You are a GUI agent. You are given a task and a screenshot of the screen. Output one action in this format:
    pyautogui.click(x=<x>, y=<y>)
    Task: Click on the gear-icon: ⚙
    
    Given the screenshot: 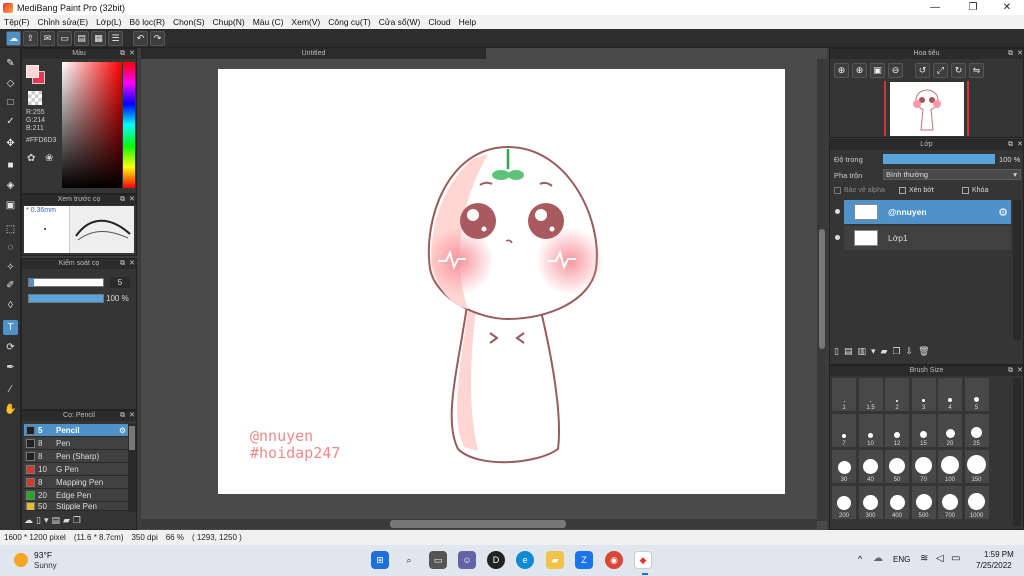 What is the action you would take?
    pyautogui.click(x=122, y=430)
    